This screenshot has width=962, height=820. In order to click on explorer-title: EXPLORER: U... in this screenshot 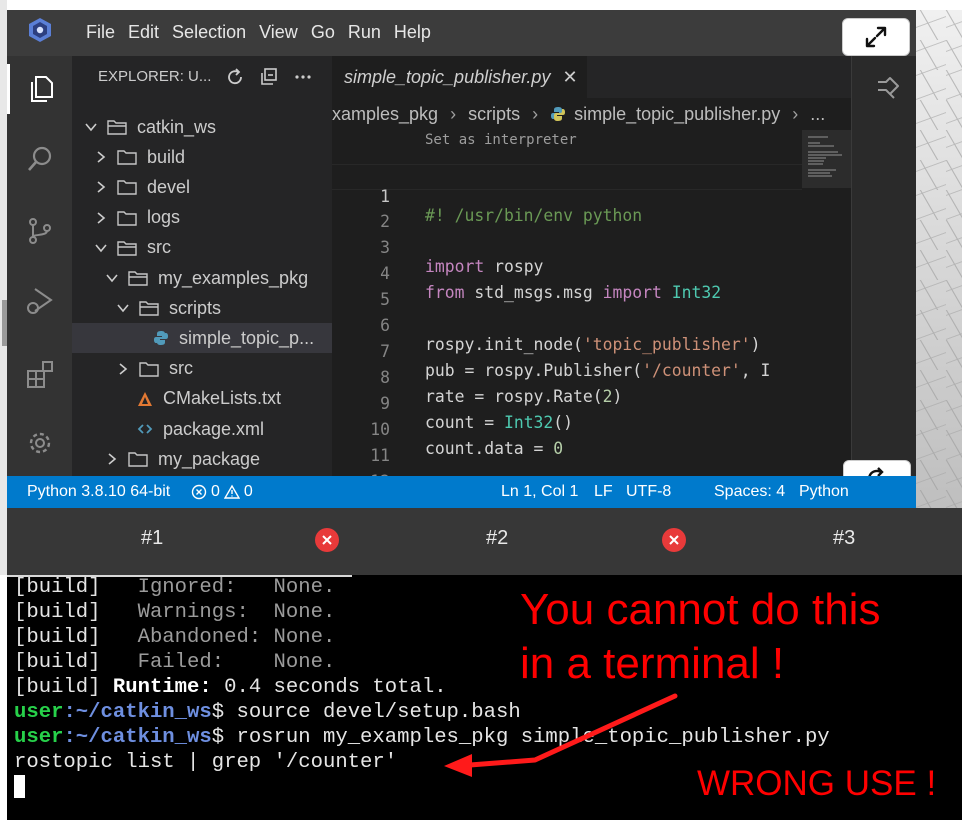, I will do `click(155, 76)`.